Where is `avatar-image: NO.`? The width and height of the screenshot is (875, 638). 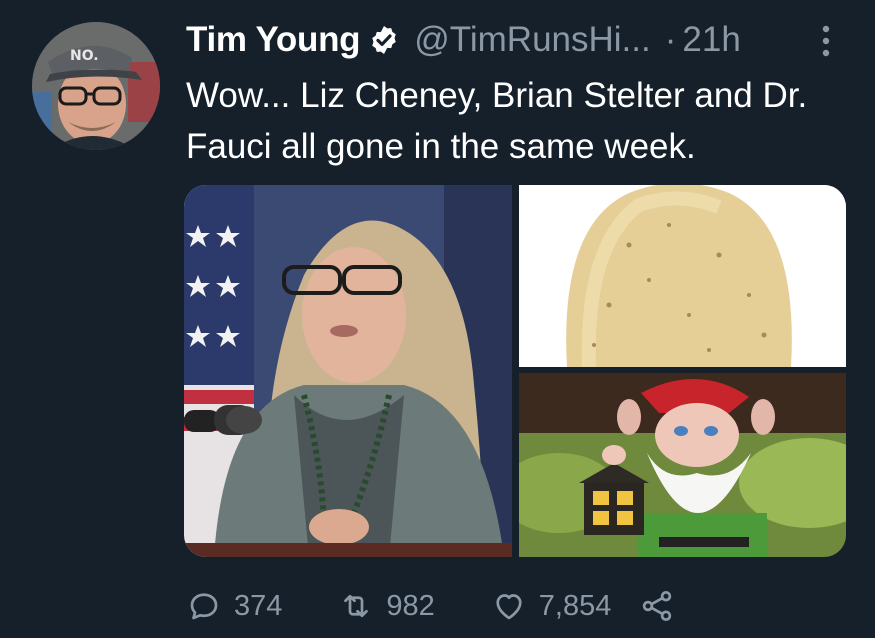
avatar-image: NO. is located at coordinates (96, 86).